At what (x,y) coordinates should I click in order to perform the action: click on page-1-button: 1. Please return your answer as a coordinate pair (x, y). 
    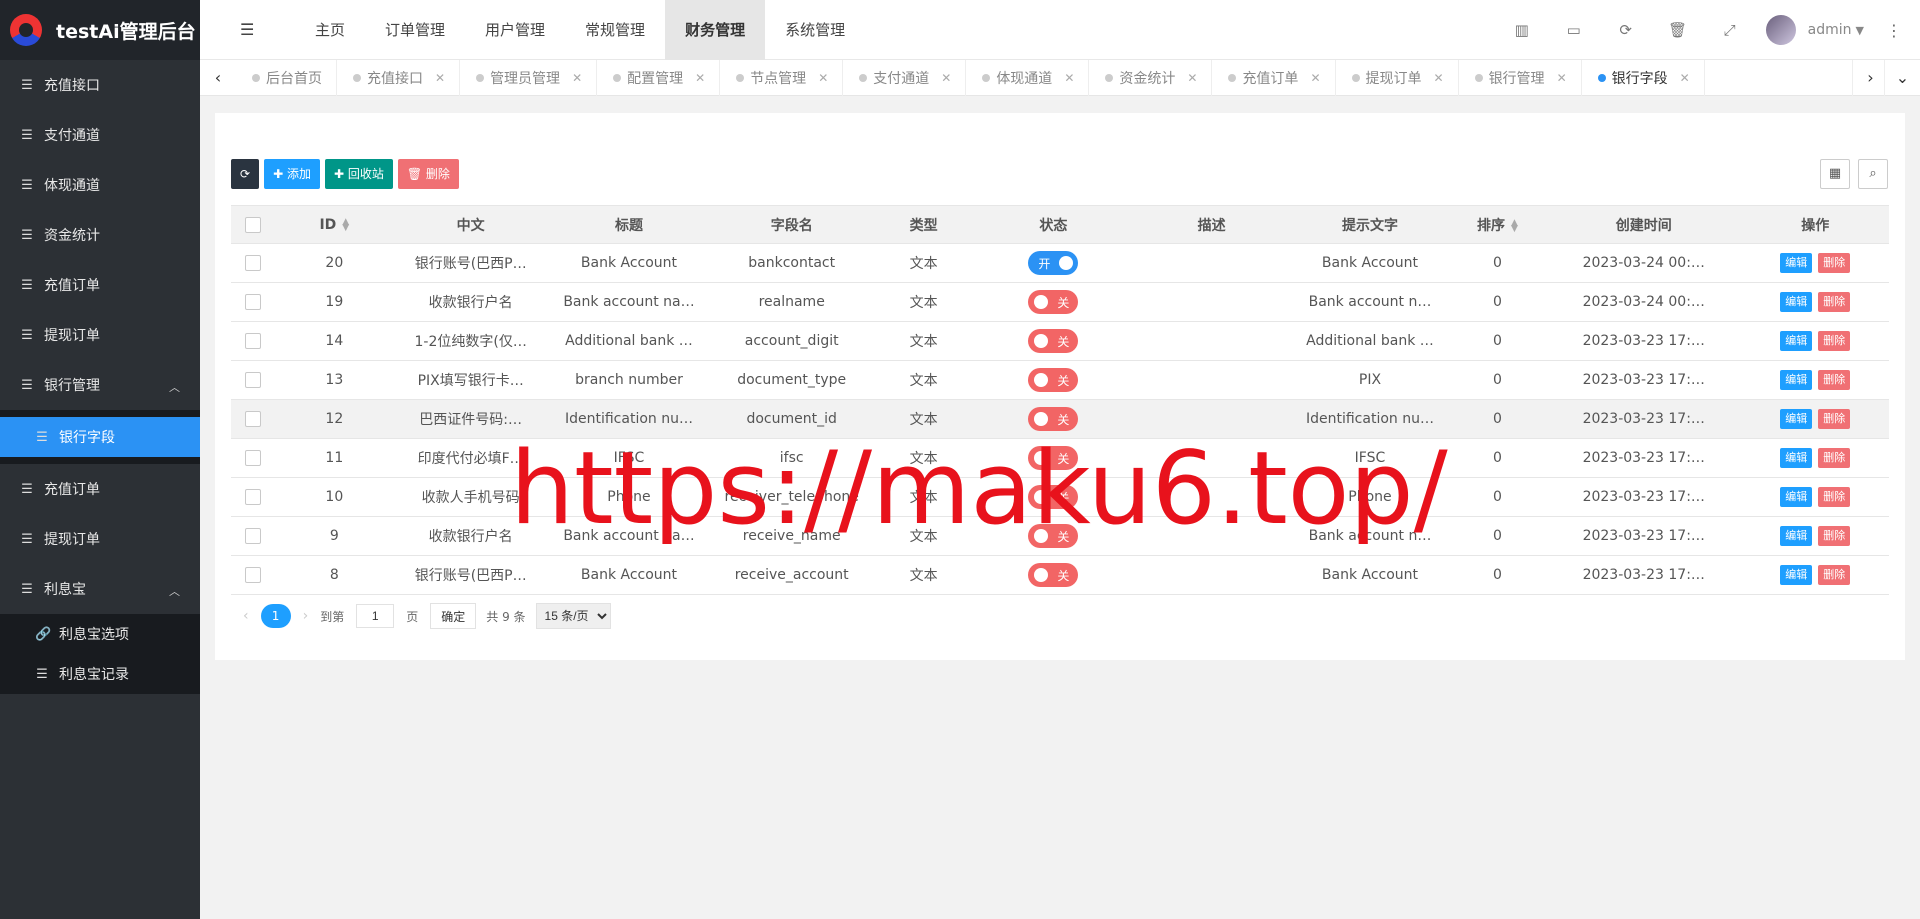
    Looking at the image, I should click on (275, 616).